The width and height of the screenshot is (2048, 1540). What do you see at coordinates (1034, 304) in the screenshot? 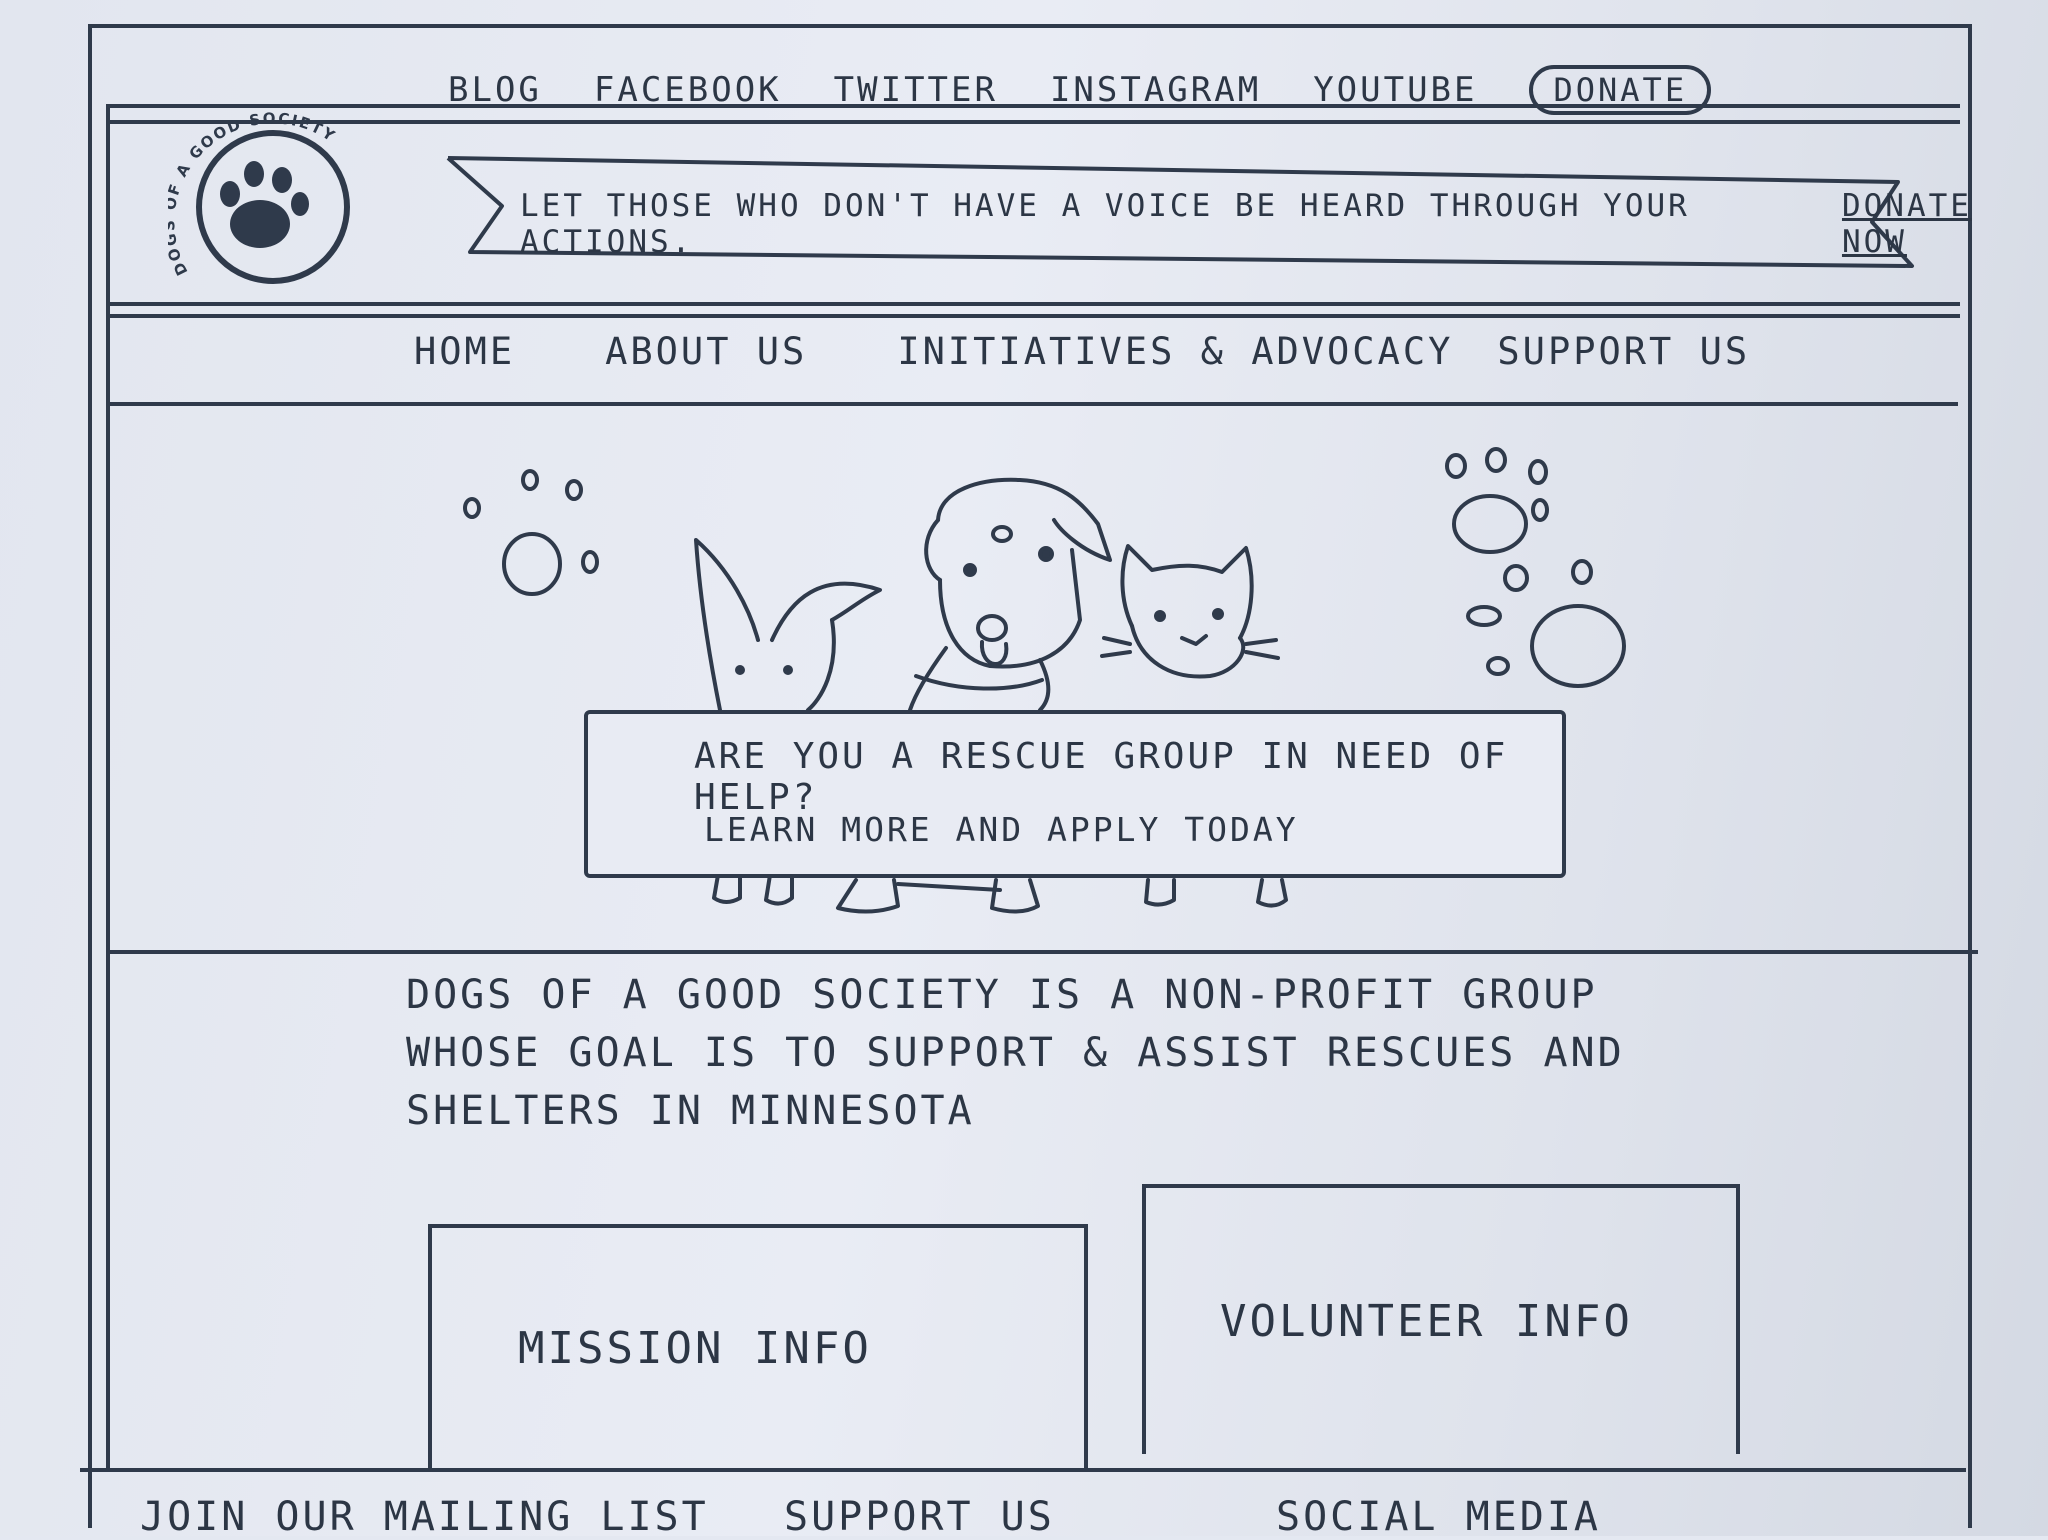
I see `header-divider` at bounding box center [1034, 304].